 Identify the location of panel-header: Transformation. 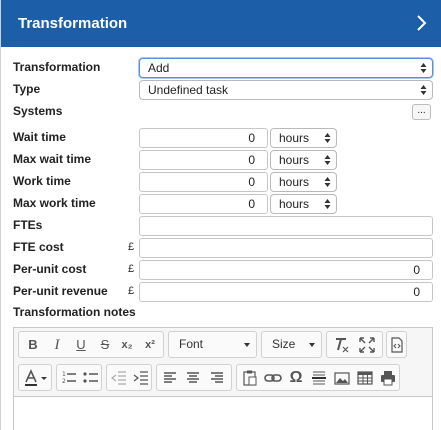
(221, 23).